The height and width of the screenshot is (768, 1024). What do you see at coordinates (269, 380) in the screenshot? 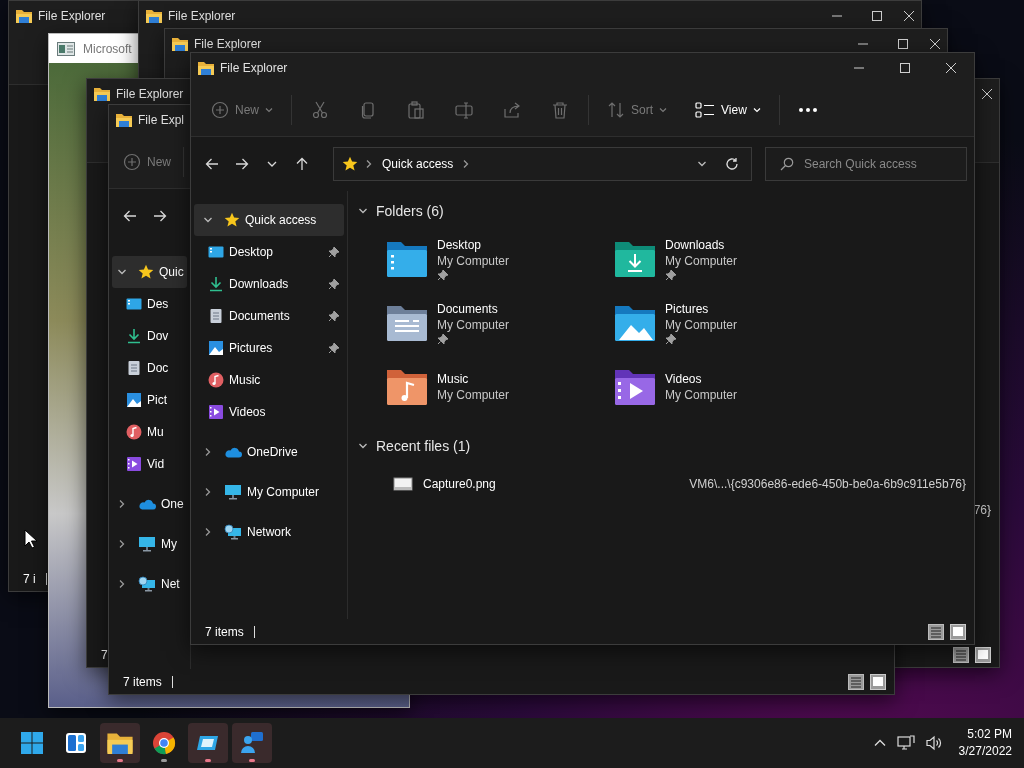
I see `sidebar-item: Music` at bounding box center [269, 380].